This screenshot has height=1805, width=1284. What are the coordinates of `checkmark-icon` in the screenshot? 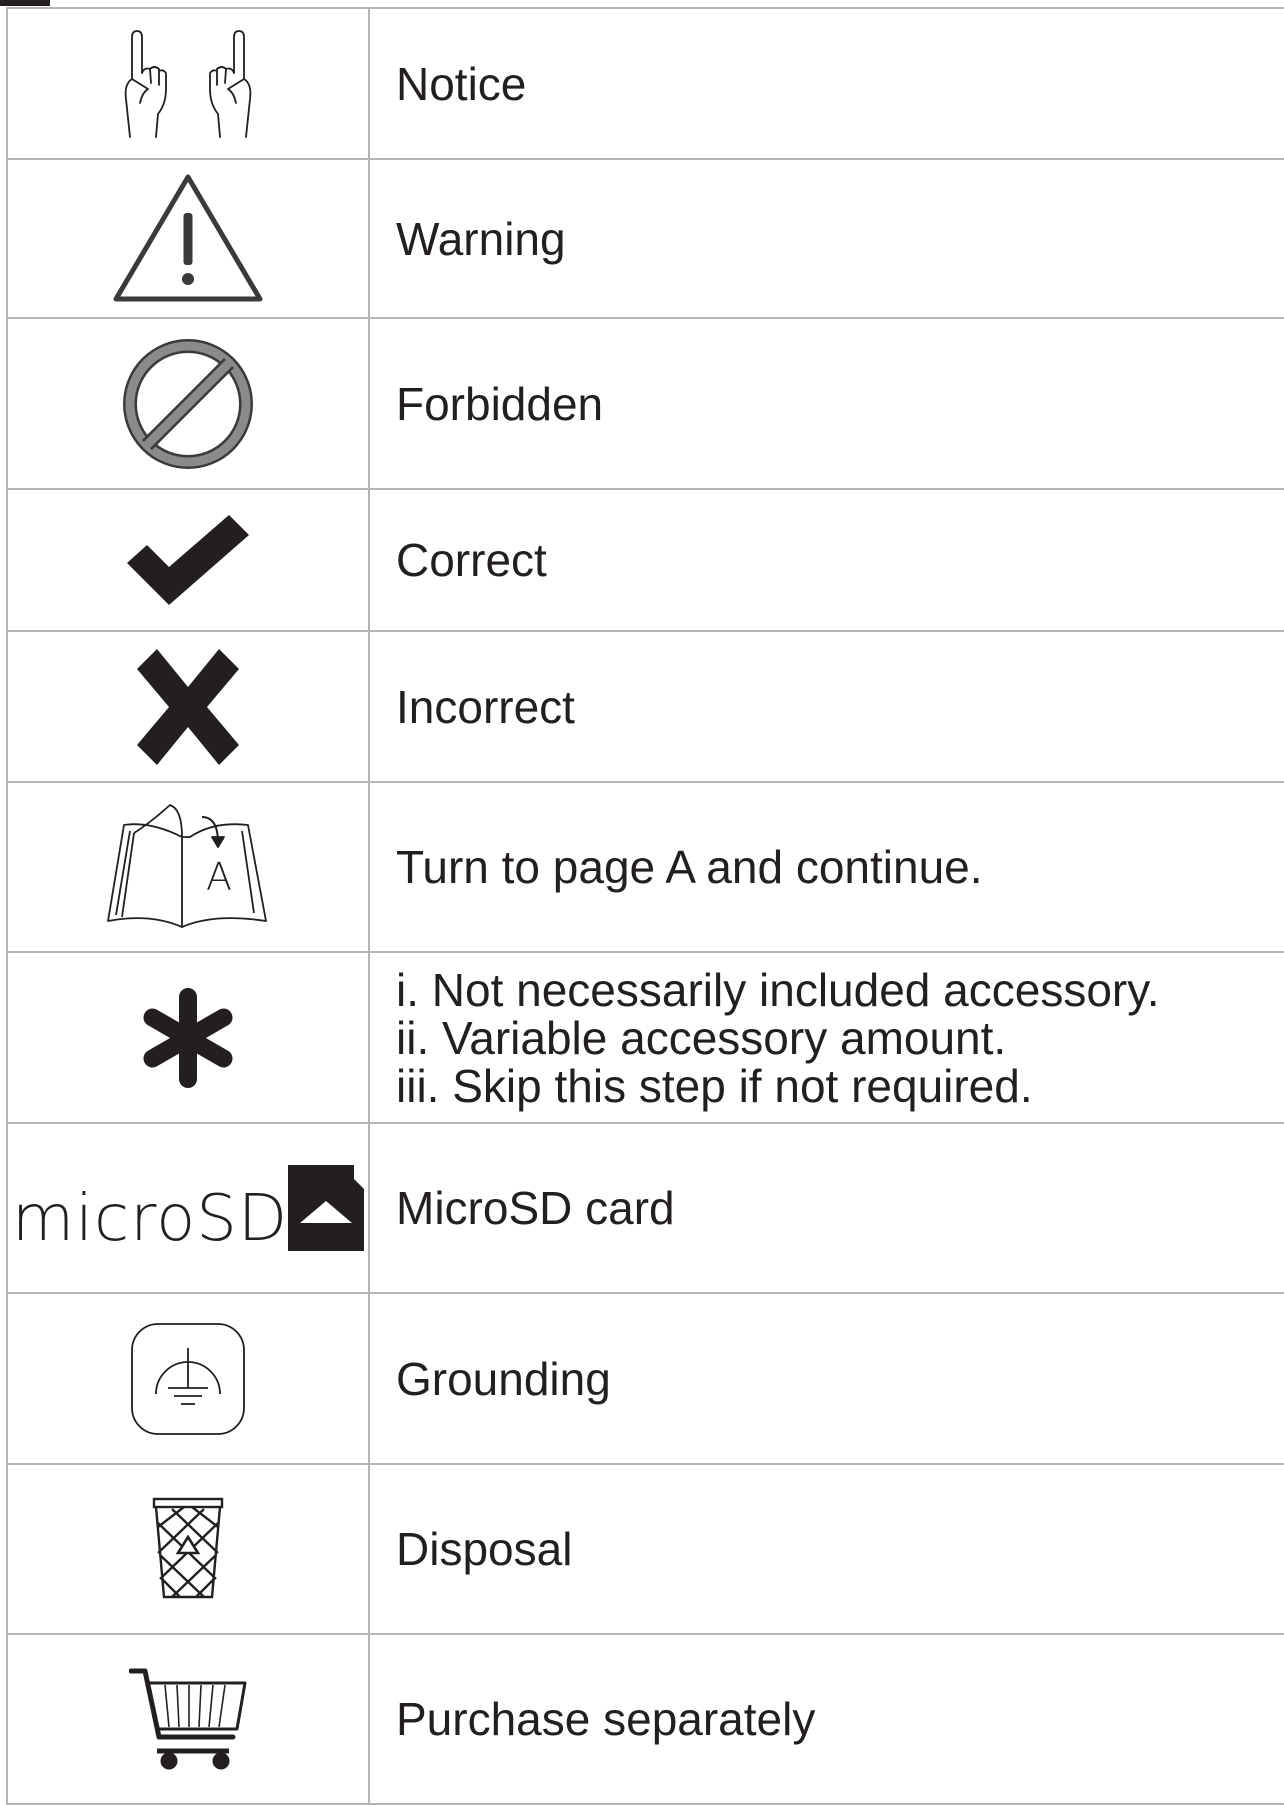 It's located at (188, 560).